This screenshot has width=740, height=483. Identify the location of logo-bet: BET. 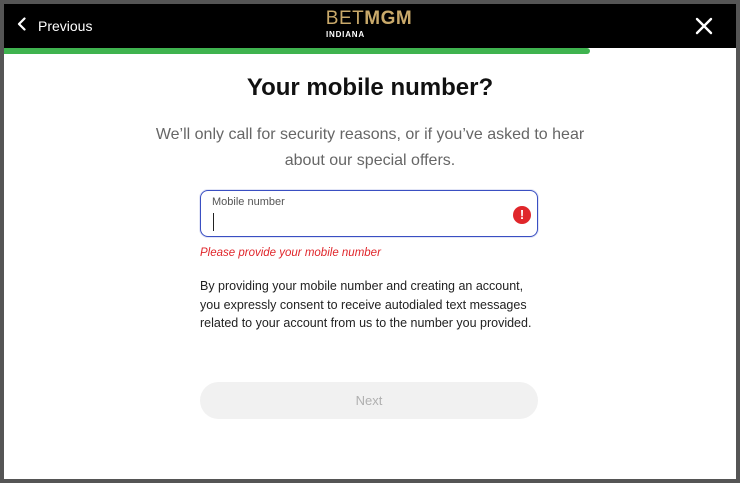
(345, 18).